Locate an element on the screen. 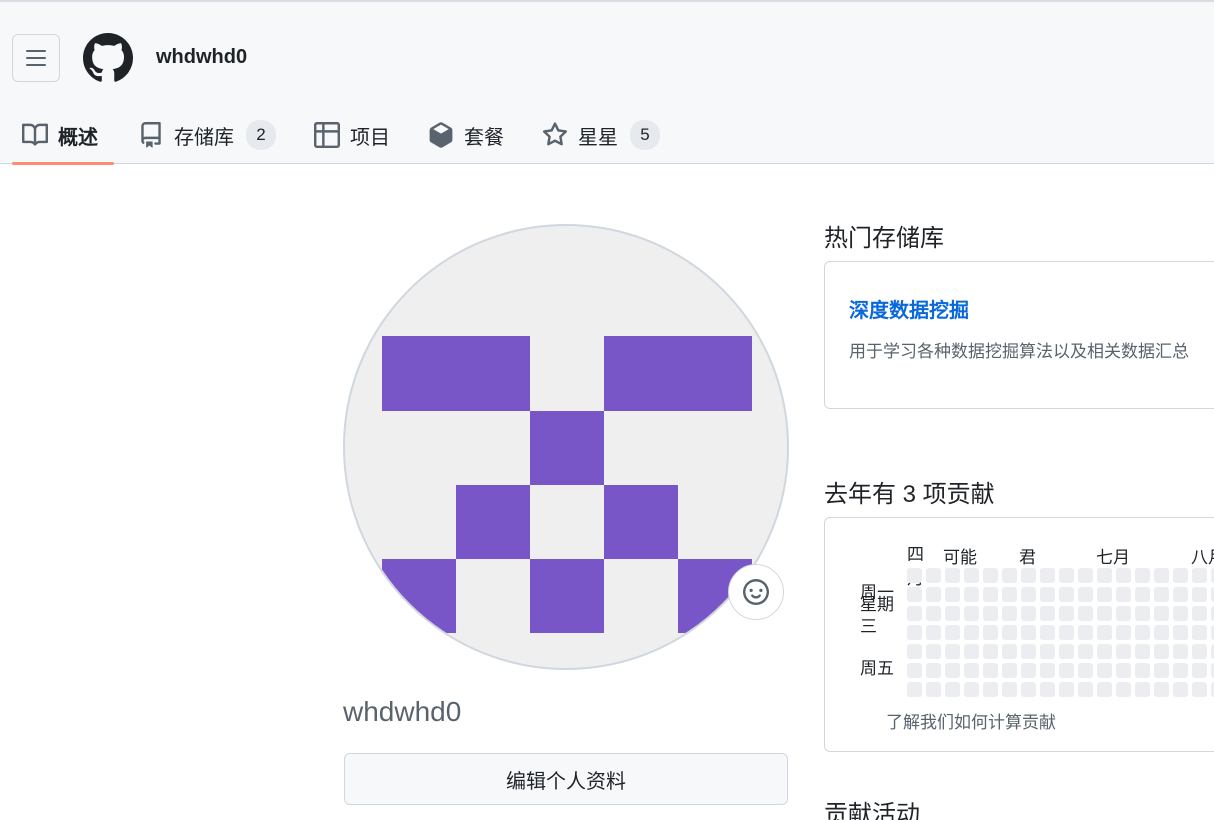  tab-stars: 星星 5 is located at coordinates (601, 135).